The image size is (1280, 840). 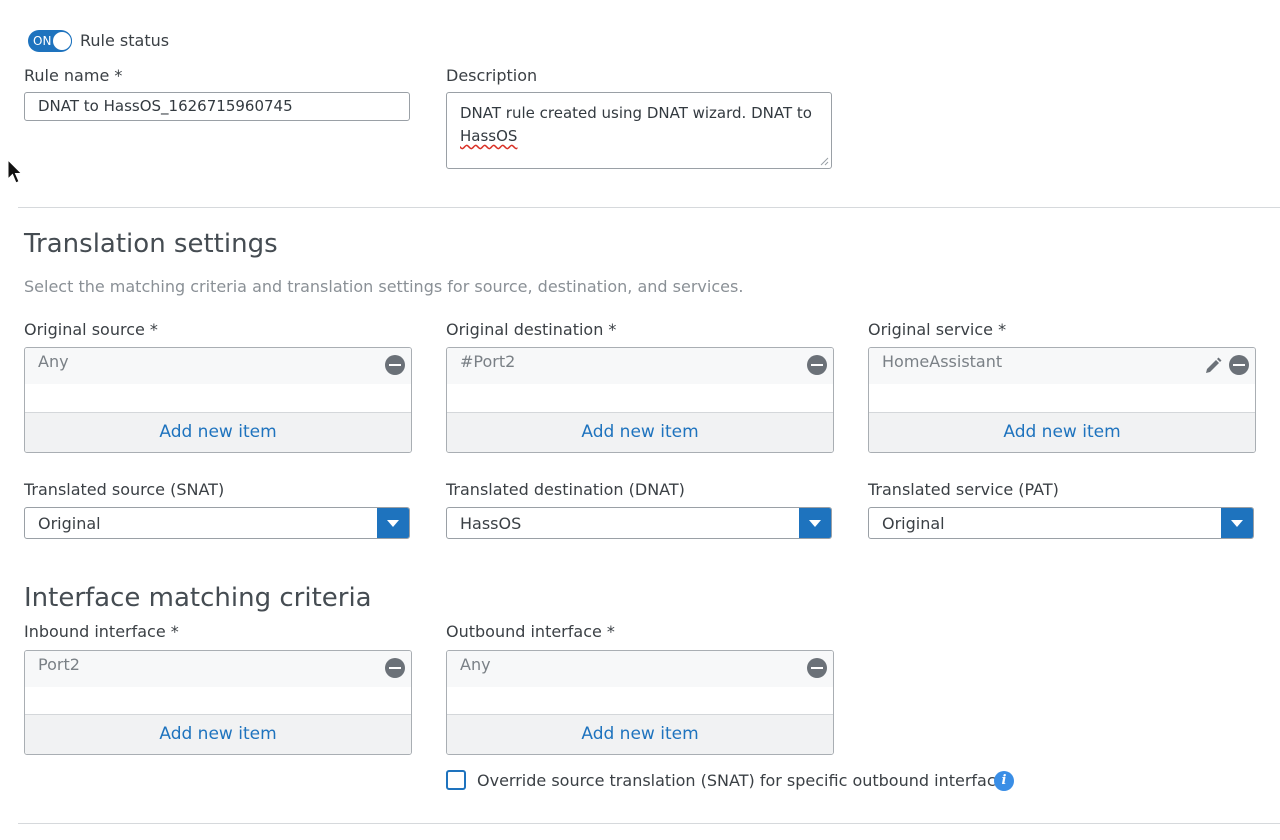 I want to click on pencil-icon, so click(x=1213, y=366).